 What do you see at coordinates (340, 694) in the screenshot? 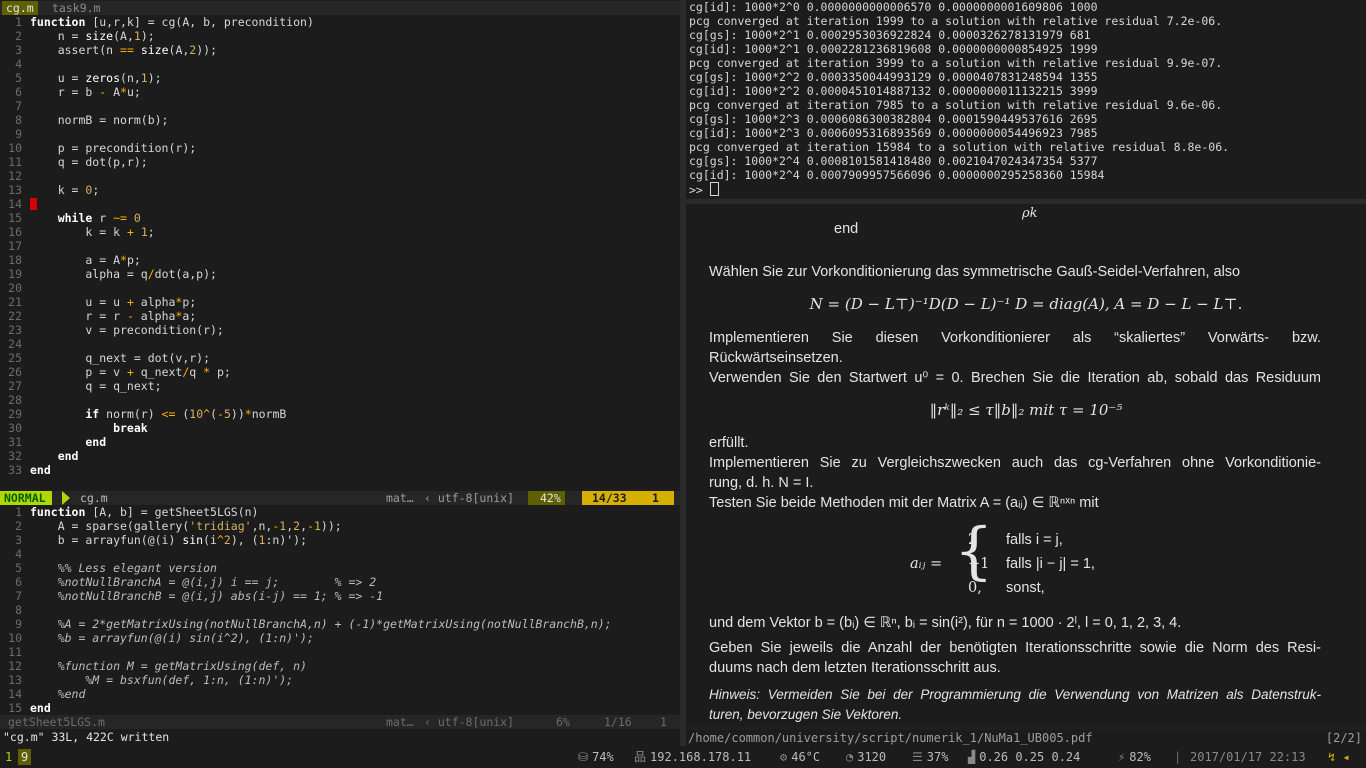
I see `code-line: 14 %end` at bounding box center [340, 694].